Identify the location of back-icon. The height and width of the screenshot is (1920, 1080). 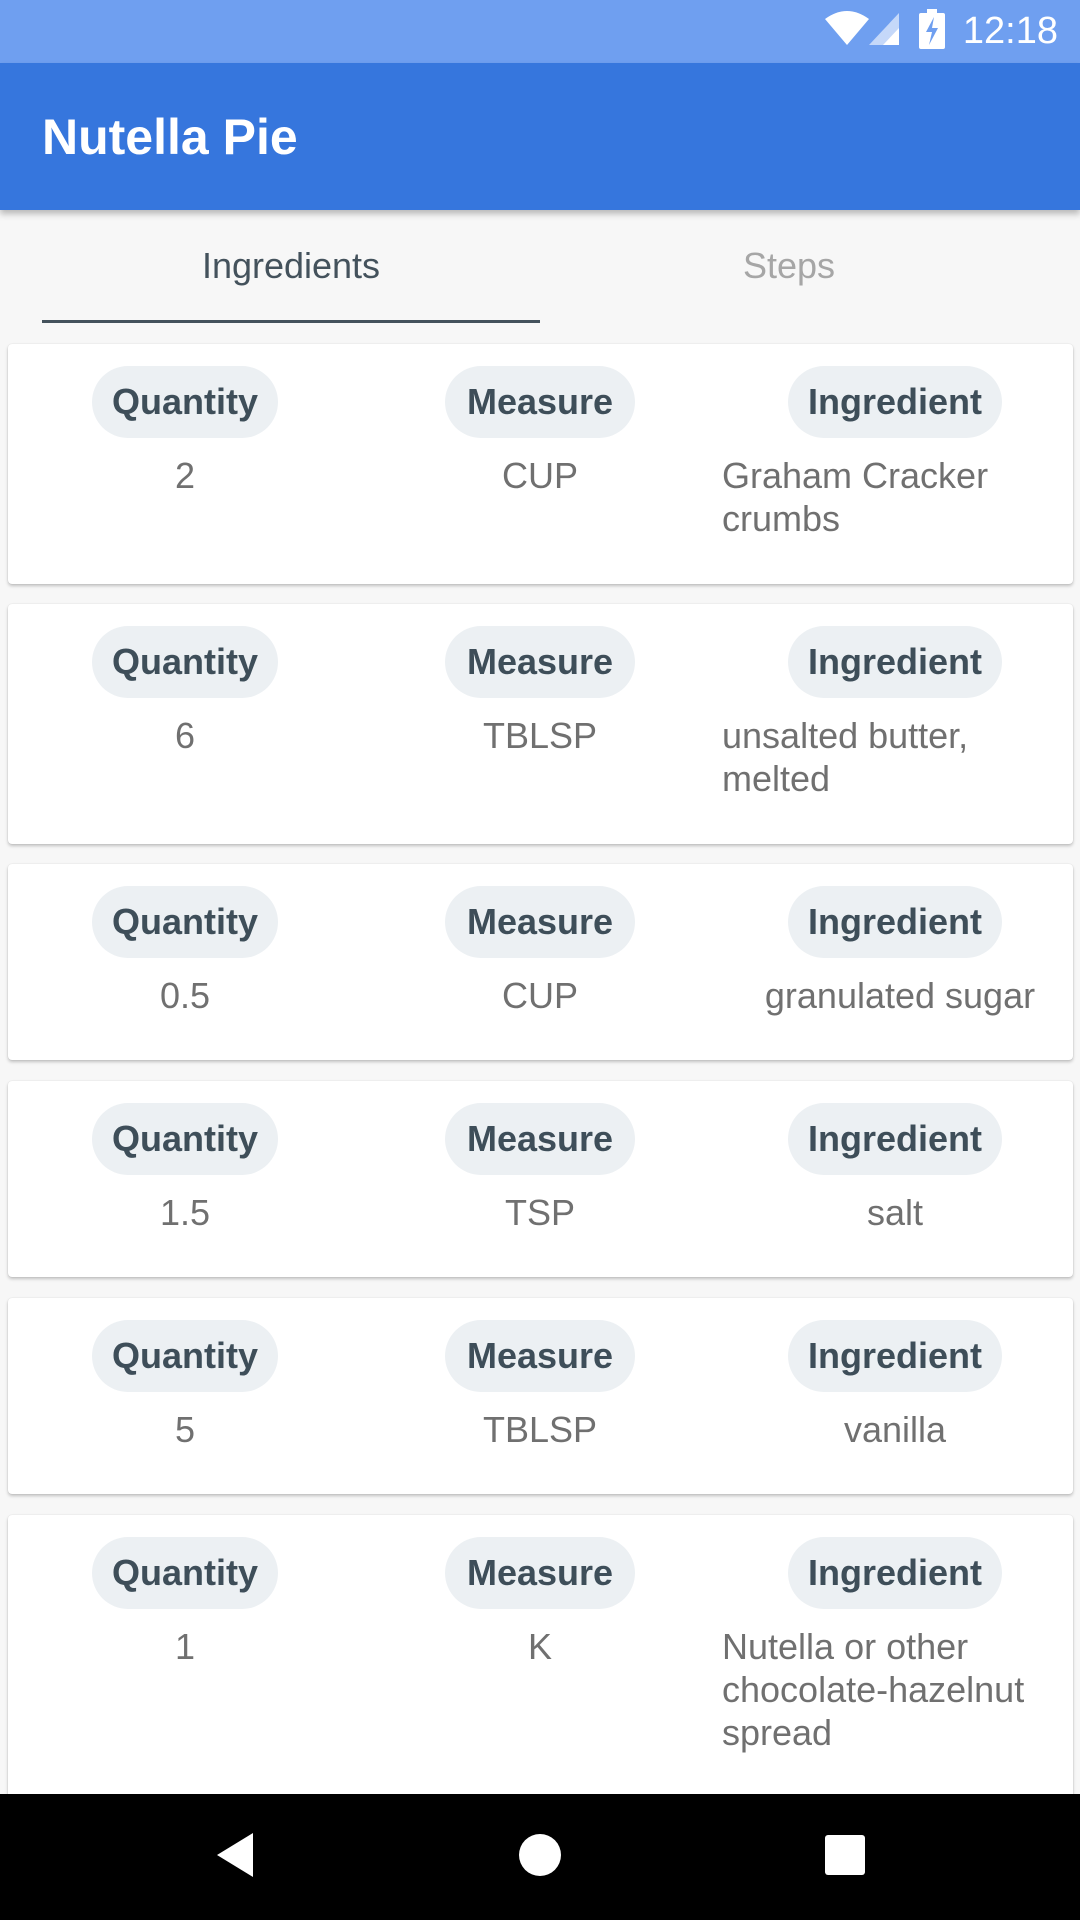
(235, 1857).